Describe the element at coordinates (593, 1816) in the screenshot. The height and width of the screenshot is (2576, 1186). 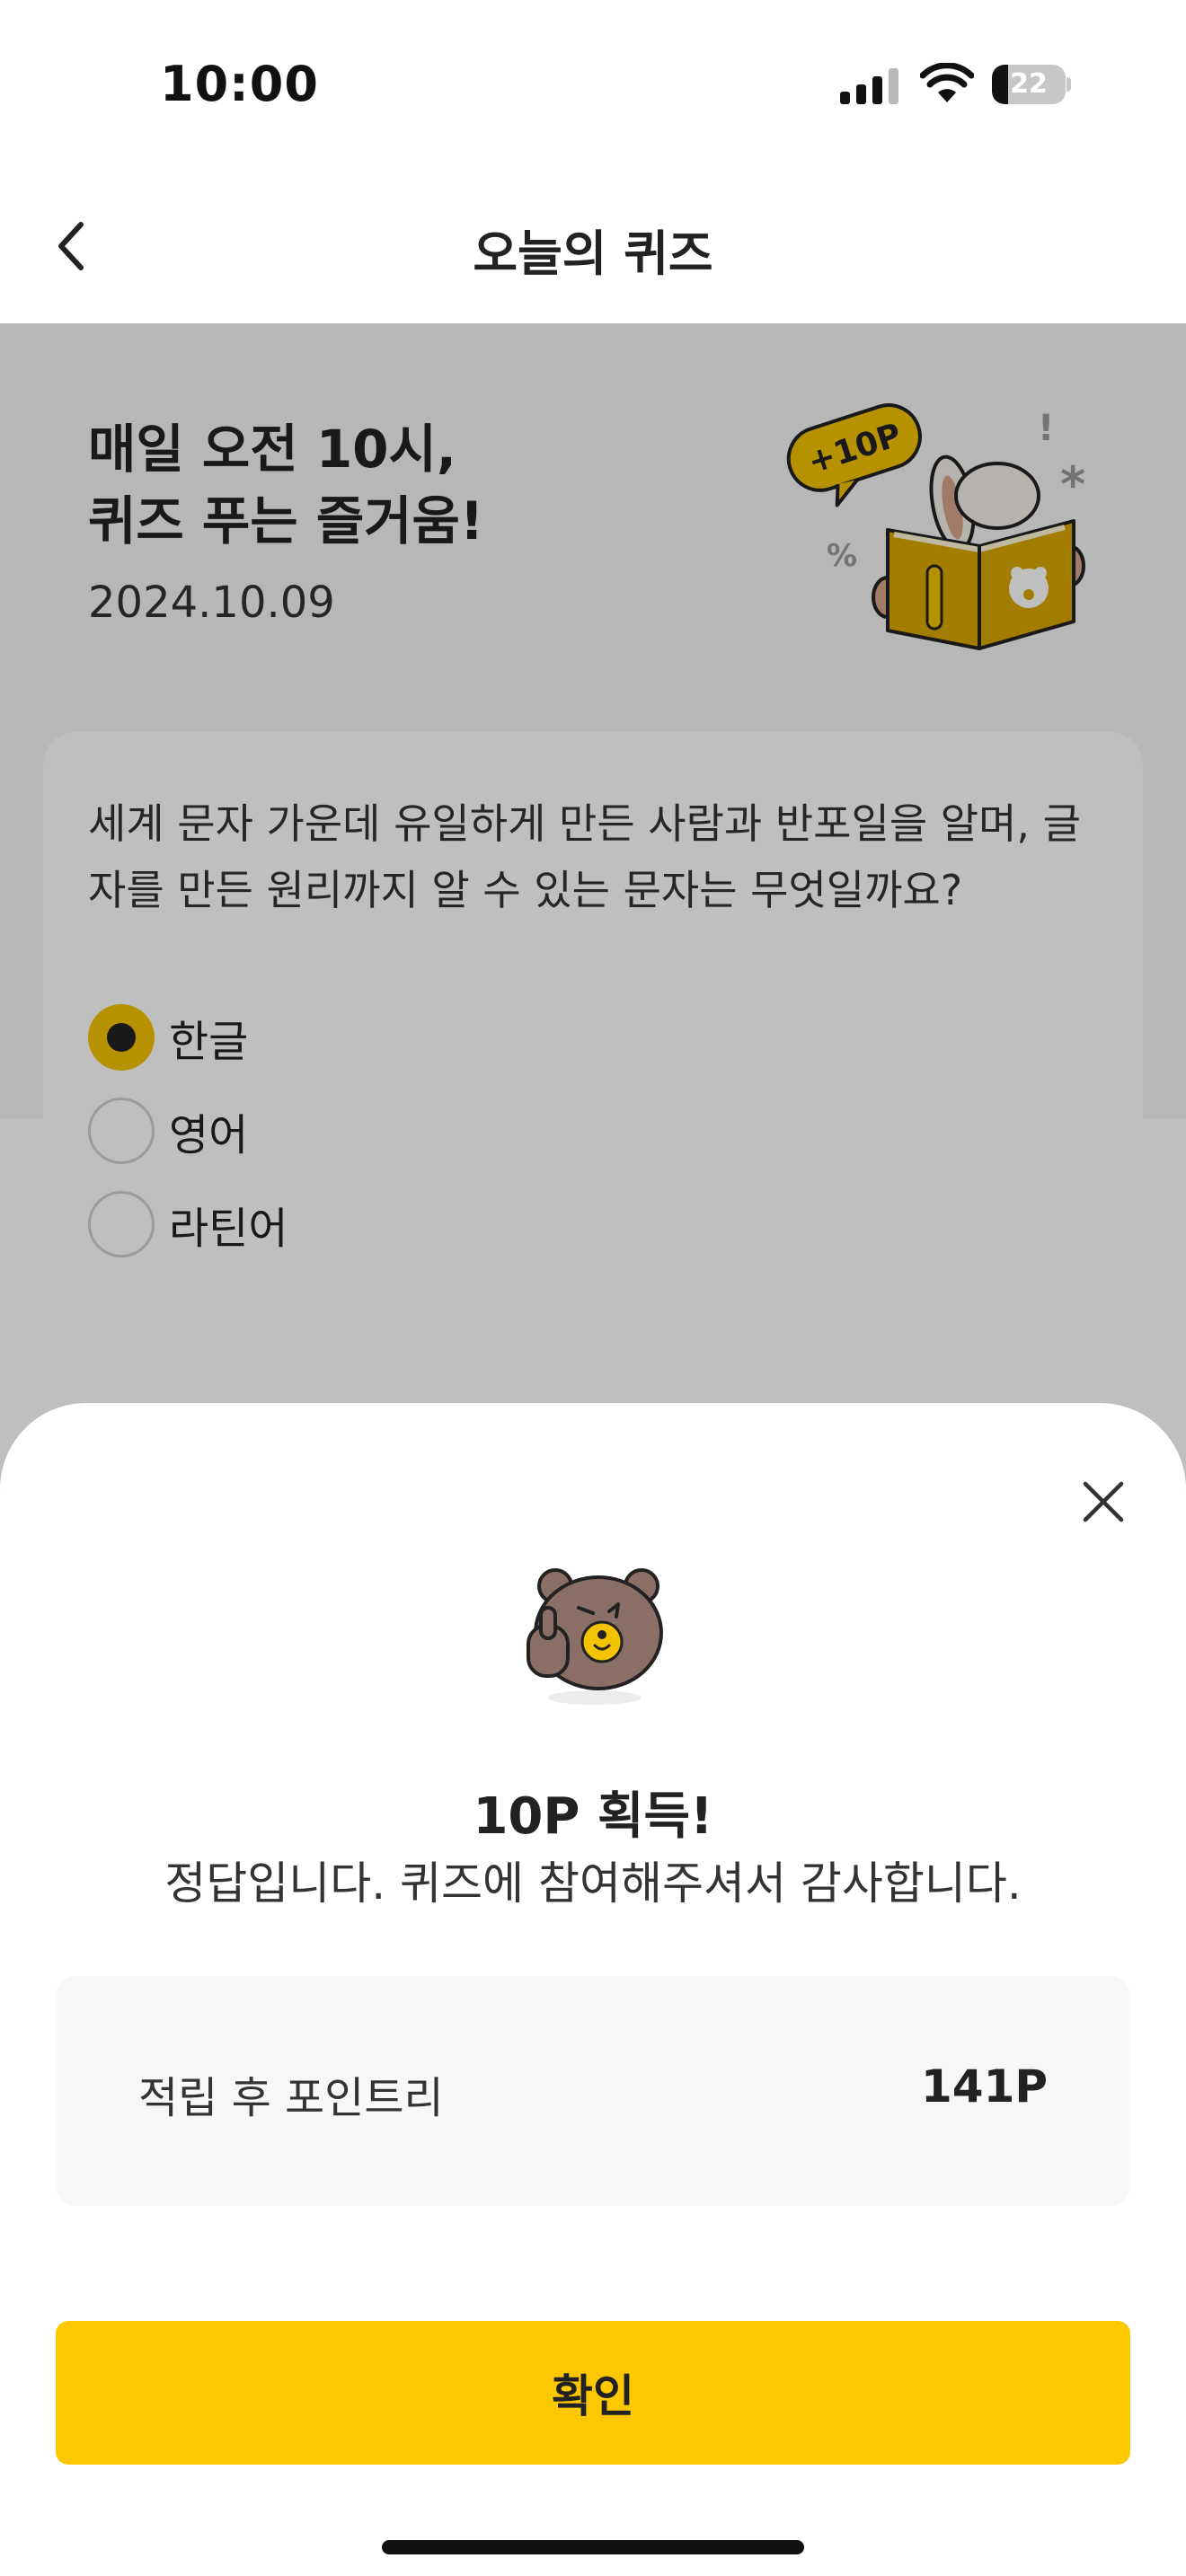
I see `reward-title: 10P 획득!` at that location.